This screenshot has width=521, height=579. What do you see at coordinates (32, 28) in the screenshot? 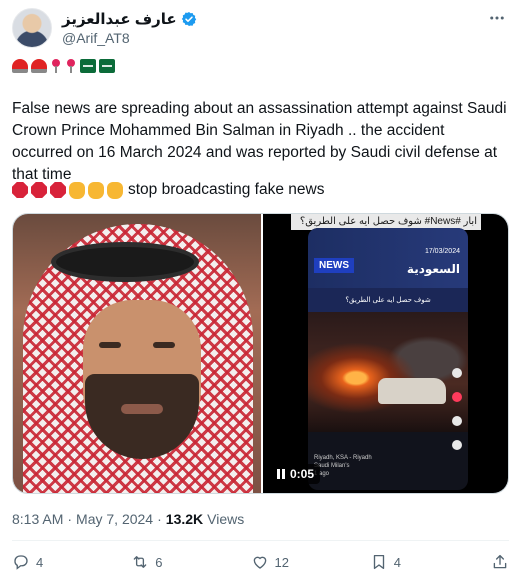
I see `author-avatar` at bounding box center [32, 28].